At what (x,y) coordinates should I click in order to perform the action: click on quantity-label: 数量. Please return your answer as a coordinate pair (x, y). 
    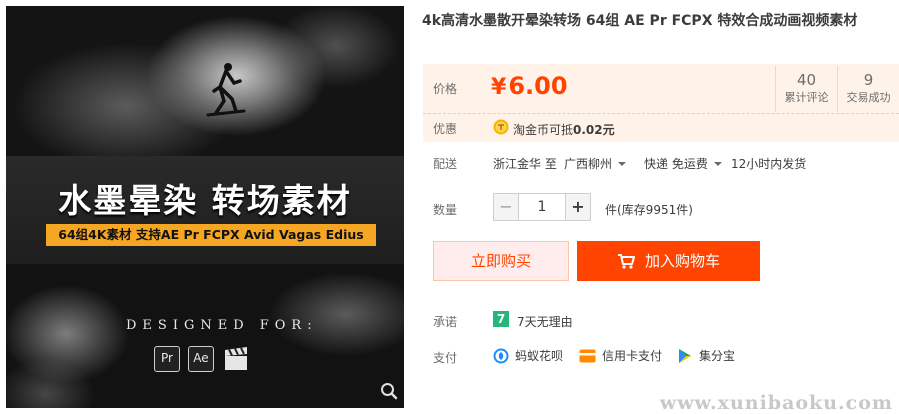
    Looking at the image, I should click on (445, 210).